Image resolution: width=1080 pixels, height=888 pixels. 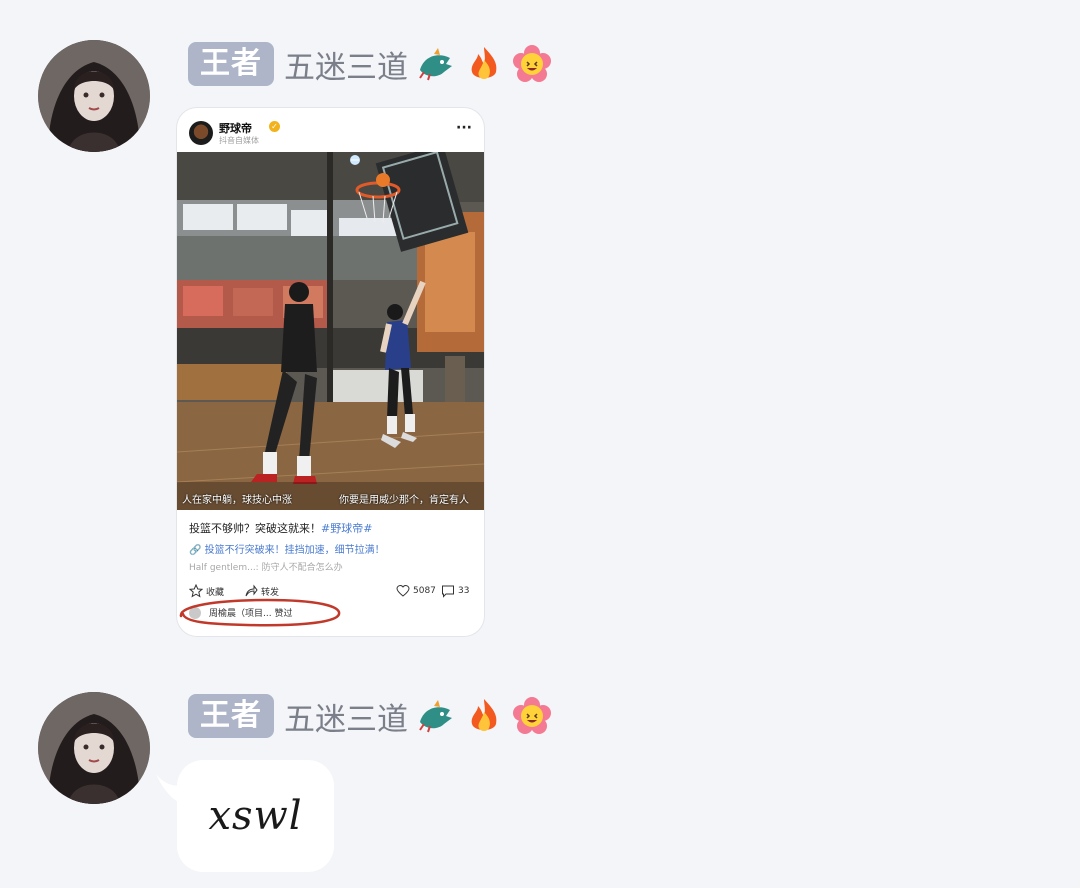 What do you see at coordinates (255, 528) in the screenshot?
I see `post-title-text: 投篮不够帅？突破这就来！` at bounding box center [255, 528].